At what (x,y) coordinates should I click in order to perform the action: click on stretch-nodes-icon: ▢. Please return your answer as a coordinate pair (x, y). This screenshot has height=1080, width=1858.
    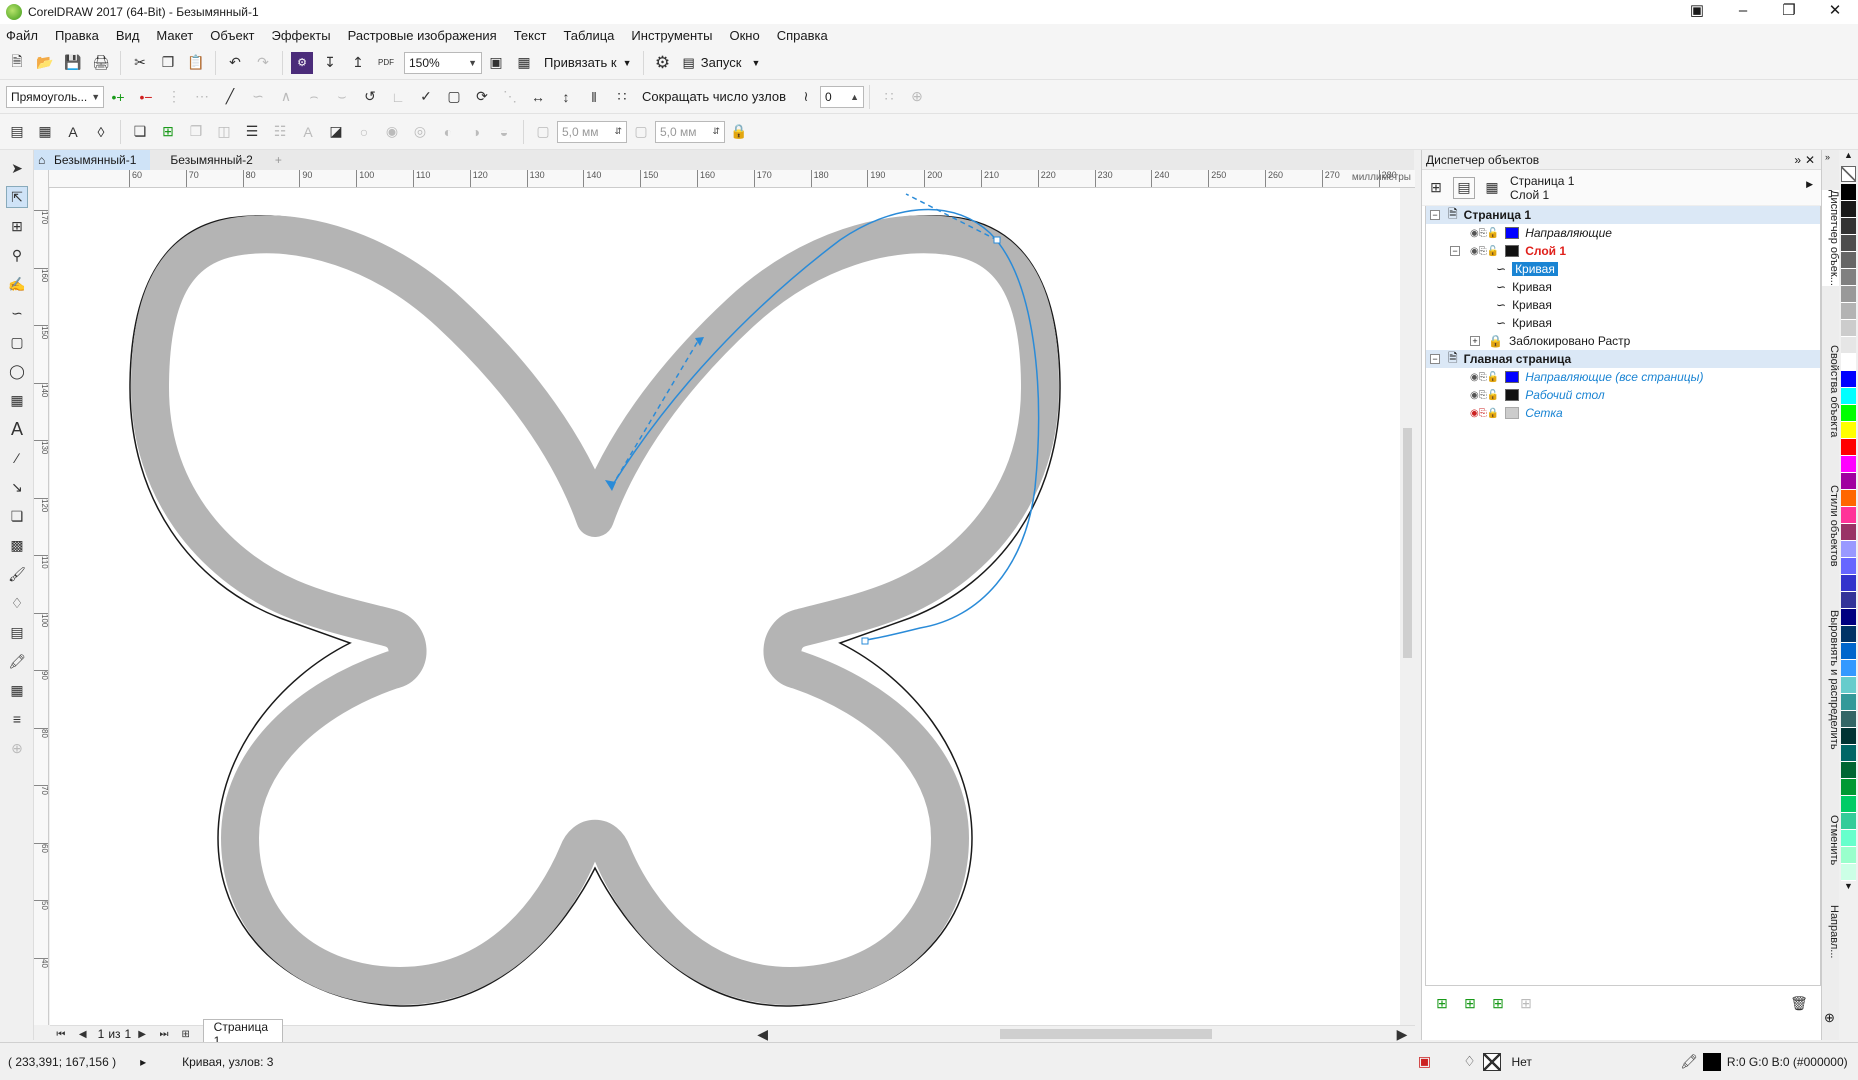
    Looking at the image, I should click on (454, 97).